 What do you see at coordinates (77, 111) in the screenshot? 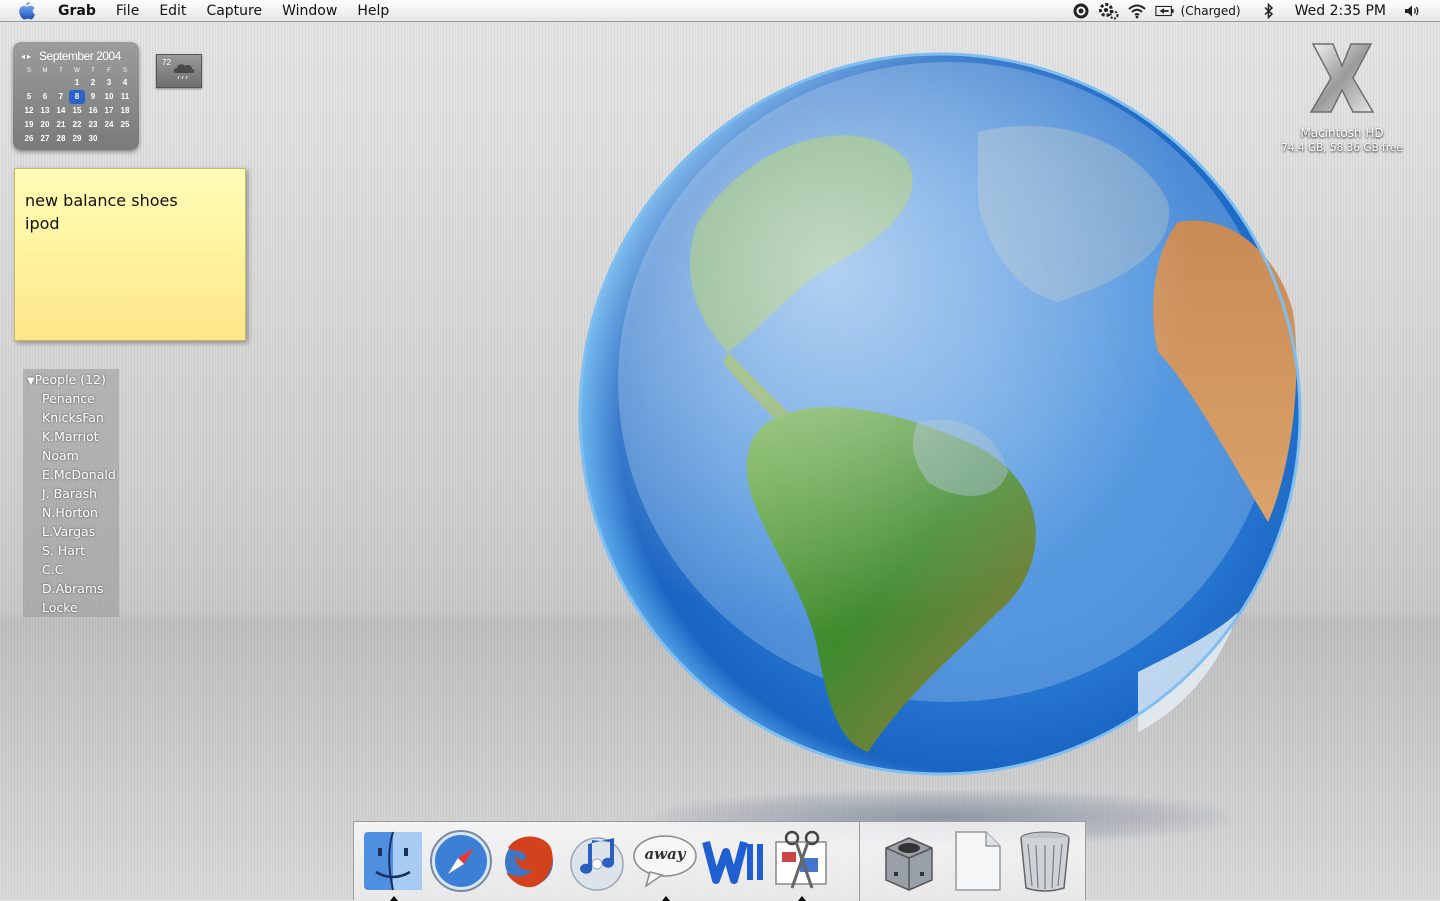
I see `calendar-day: 15` at bounding box center [77, 111].